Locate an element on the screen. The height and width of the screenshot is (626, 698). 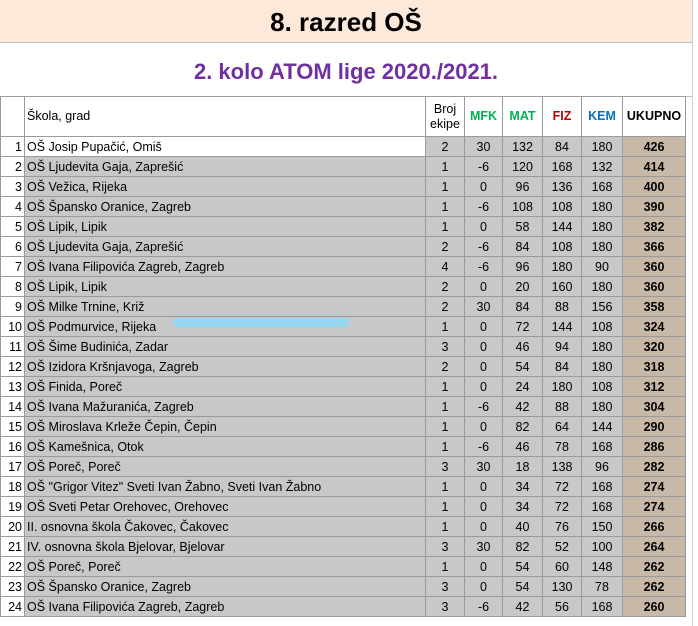
row-total: 390 is located at coordinates (654, 206).